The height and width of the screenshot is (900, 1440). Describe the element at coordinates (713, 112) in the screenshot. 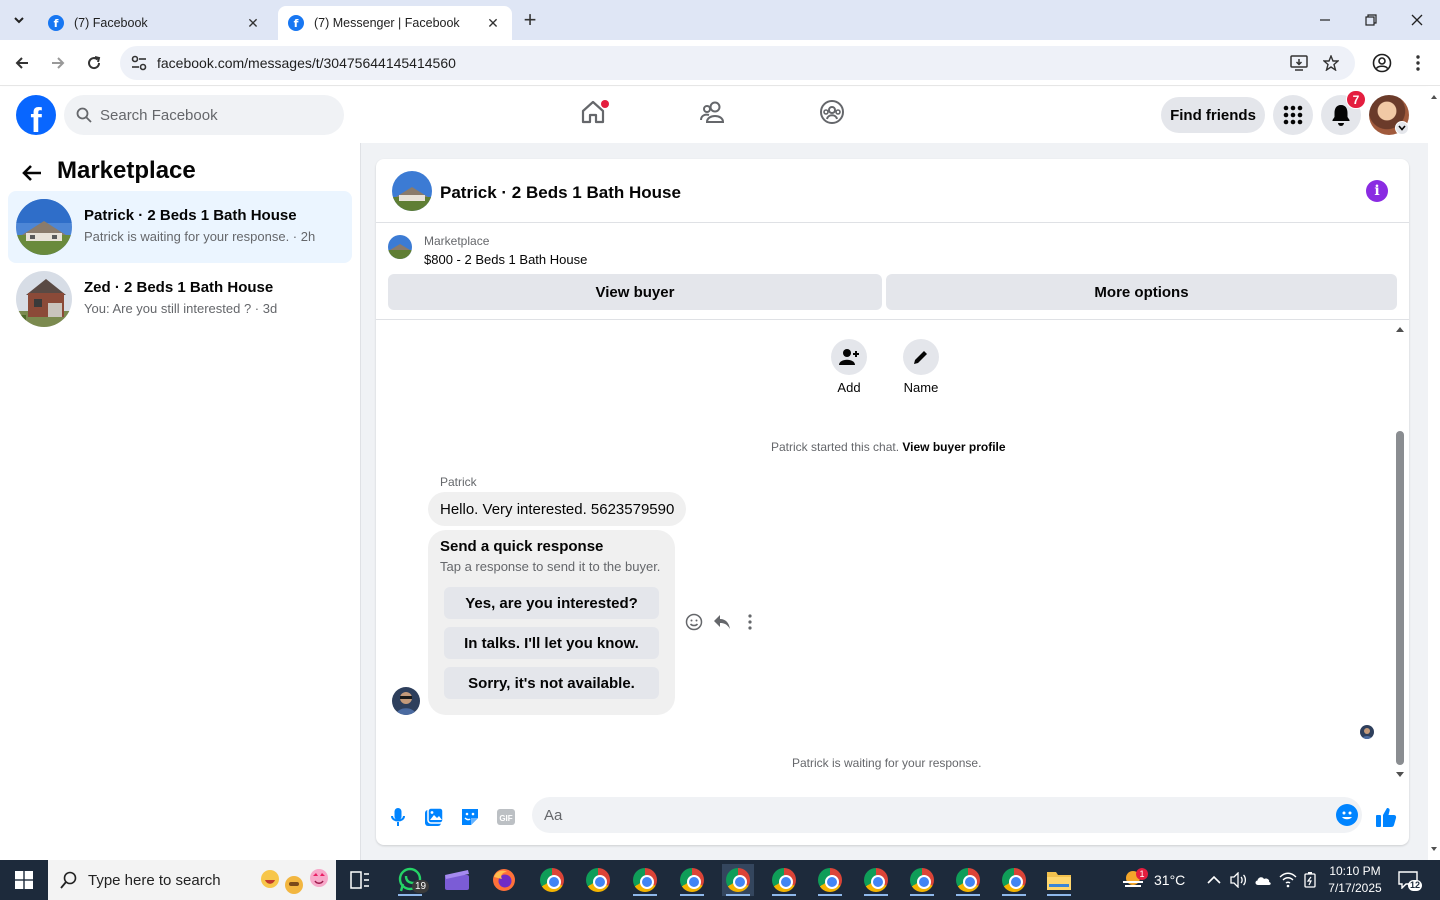

I see `friends-nav-button` at that location.